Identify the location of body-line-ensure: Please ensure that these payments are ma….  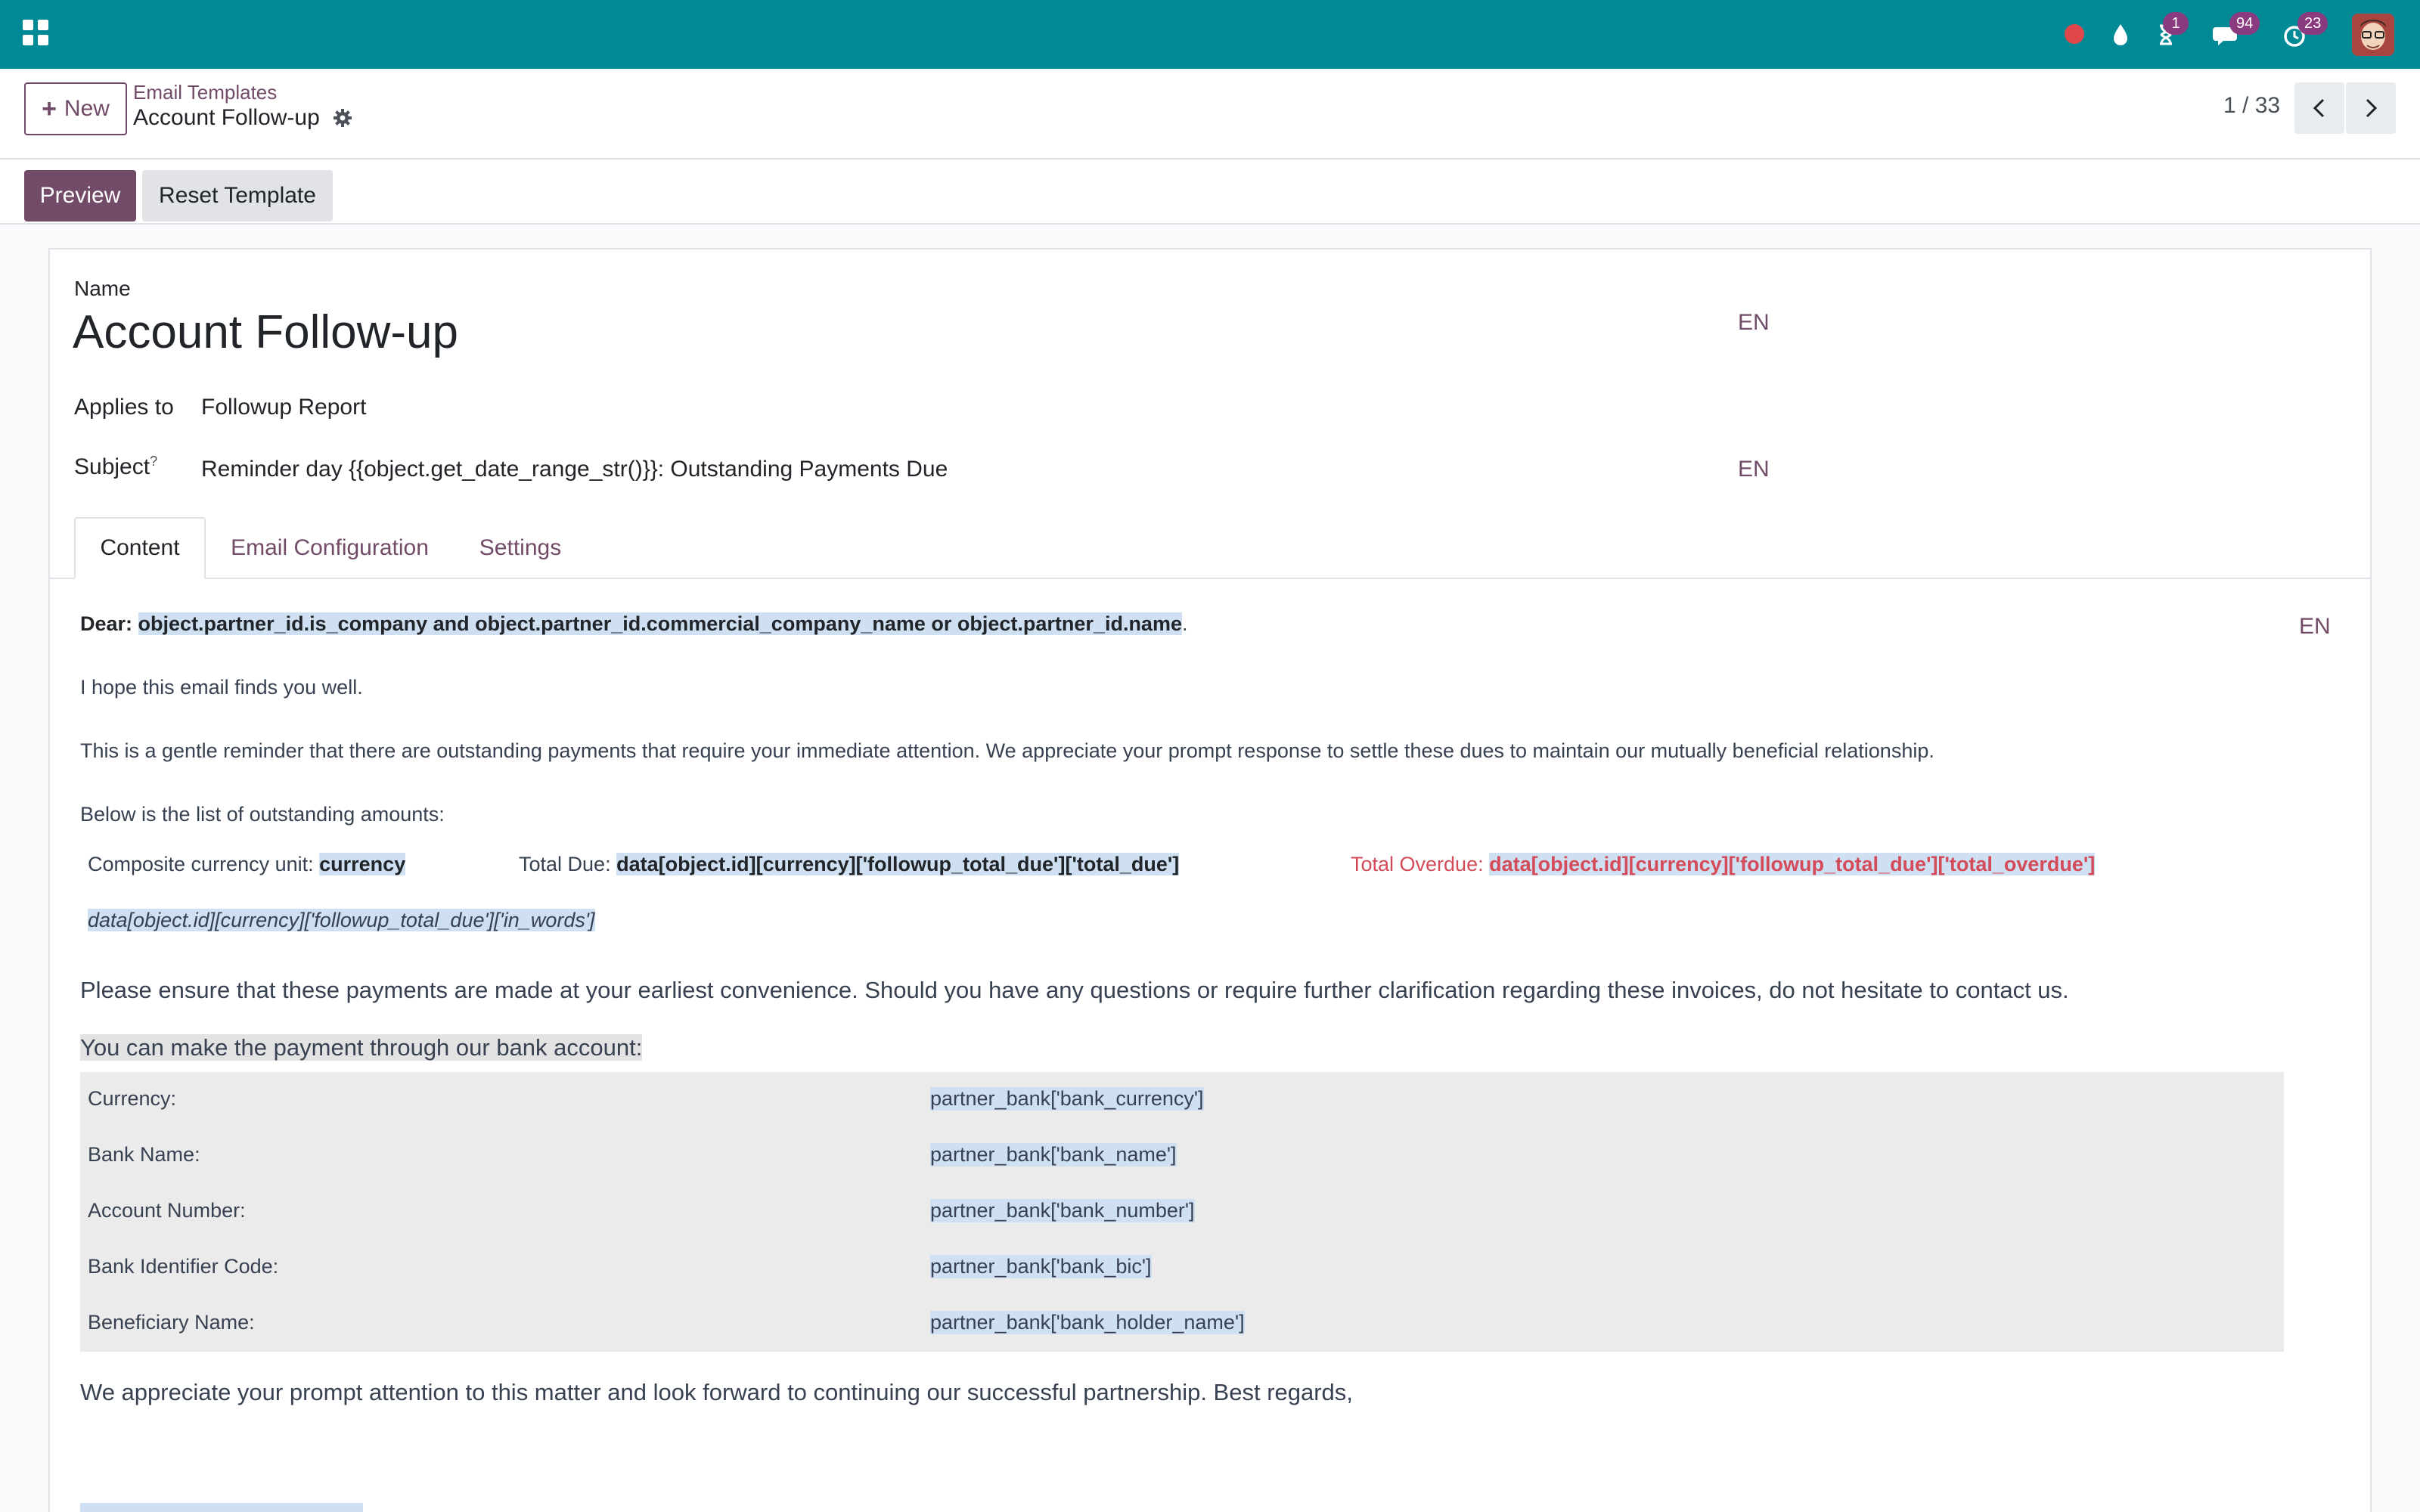
(1074, 990).